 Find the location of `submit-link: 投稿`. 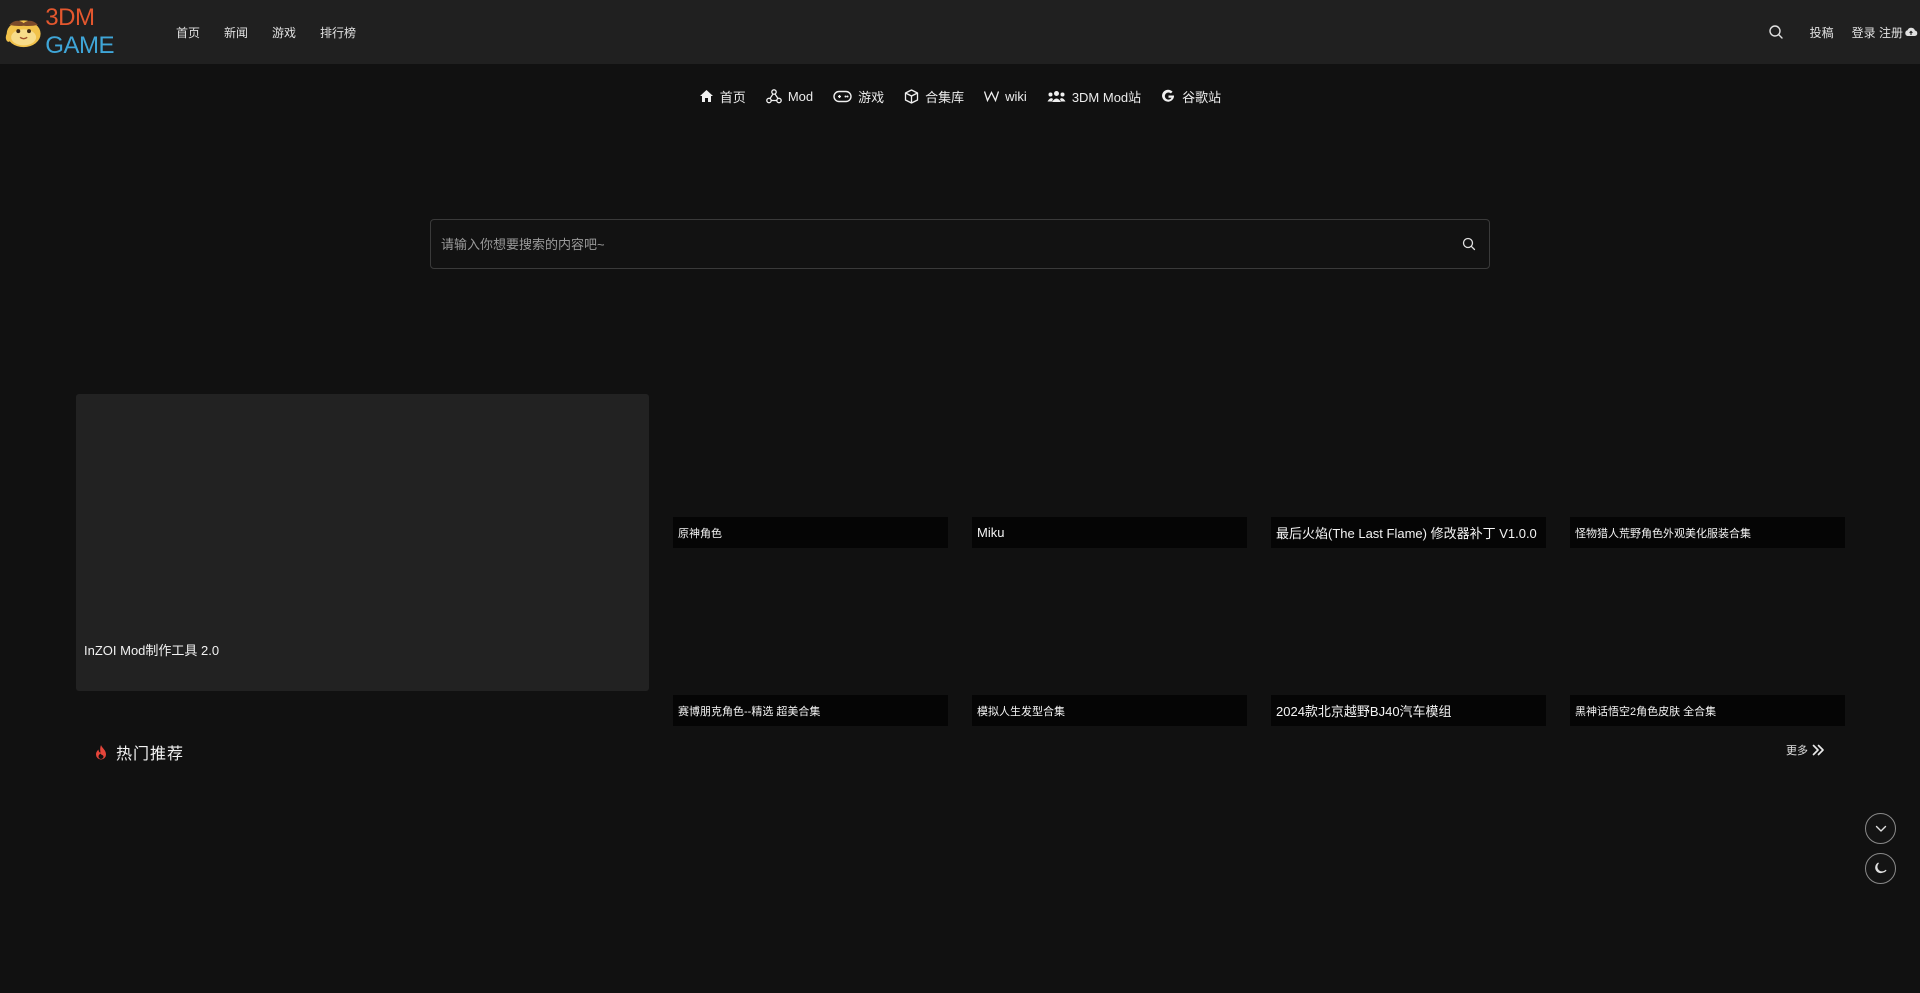

submit-link: 投稿 is located at coordinates (1822, 32).